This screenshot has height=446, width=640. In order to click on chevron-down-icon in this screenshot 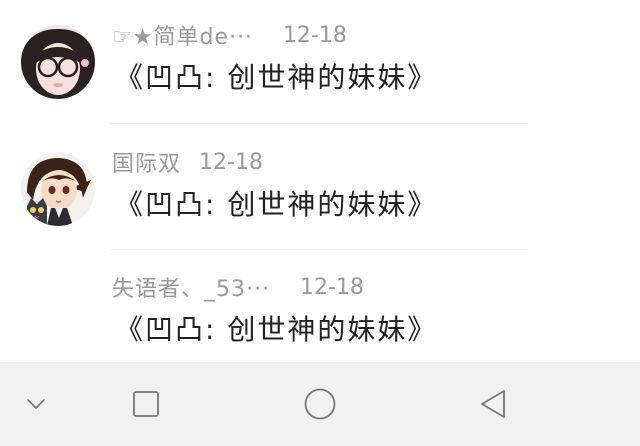, I will do `click(36, 404)`.